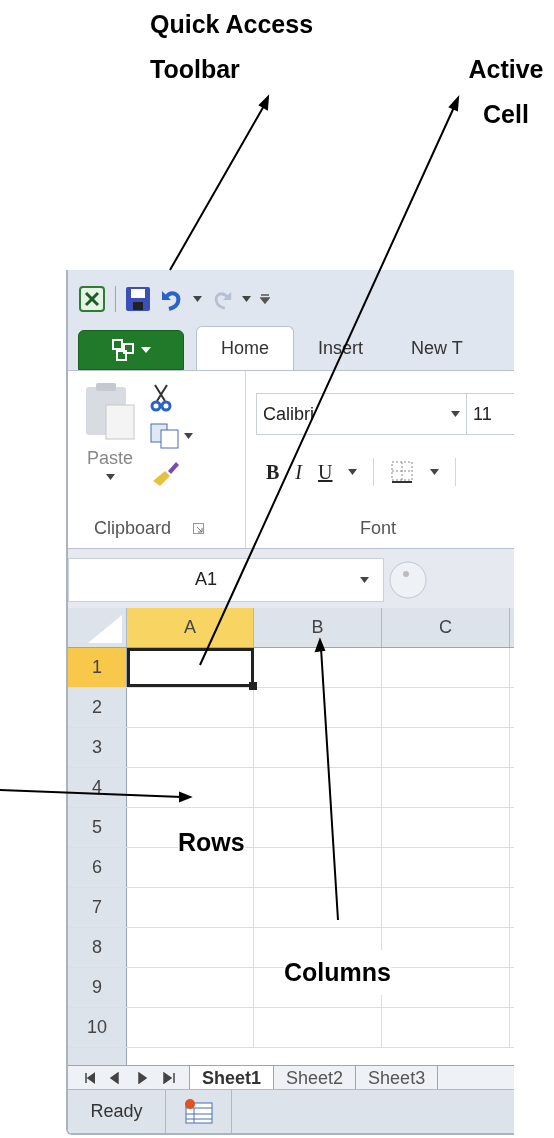 This screenshot has height=1138, width=554. I want to click on scissors-icon, so click(161, 398).